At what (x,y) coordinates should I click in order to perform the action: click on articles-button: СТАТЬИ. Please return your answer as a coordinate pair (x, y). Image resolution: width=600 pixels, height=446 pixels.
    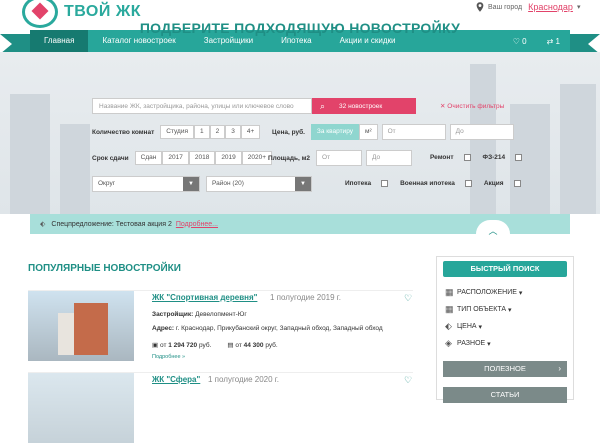
    Looking at the image, I should click on (505, 395).